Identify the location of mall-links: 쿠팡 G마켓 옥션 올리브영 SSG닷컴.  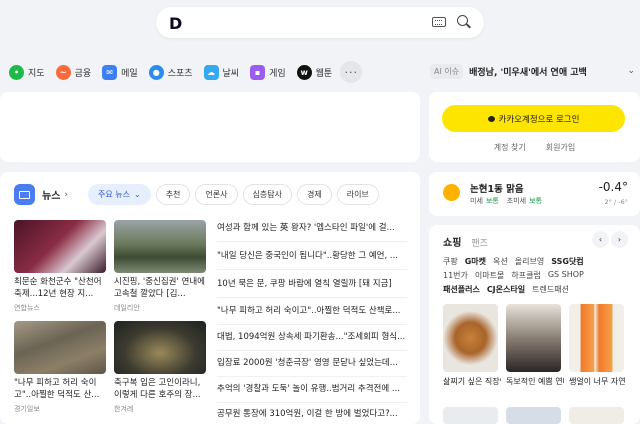
(517, 261).